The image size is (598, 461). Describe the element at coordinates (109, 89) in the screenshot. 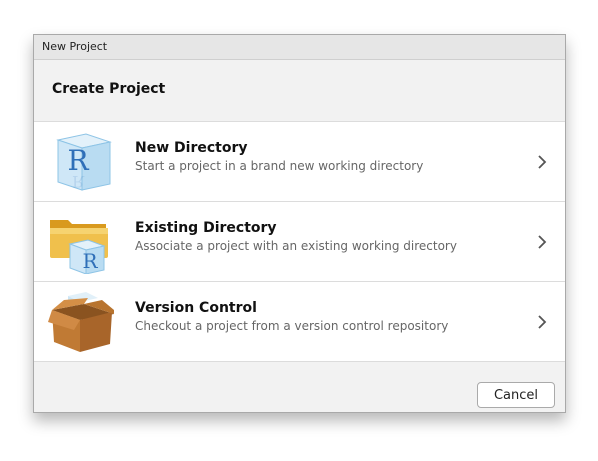

I see `page-title: Create Project` at that location.